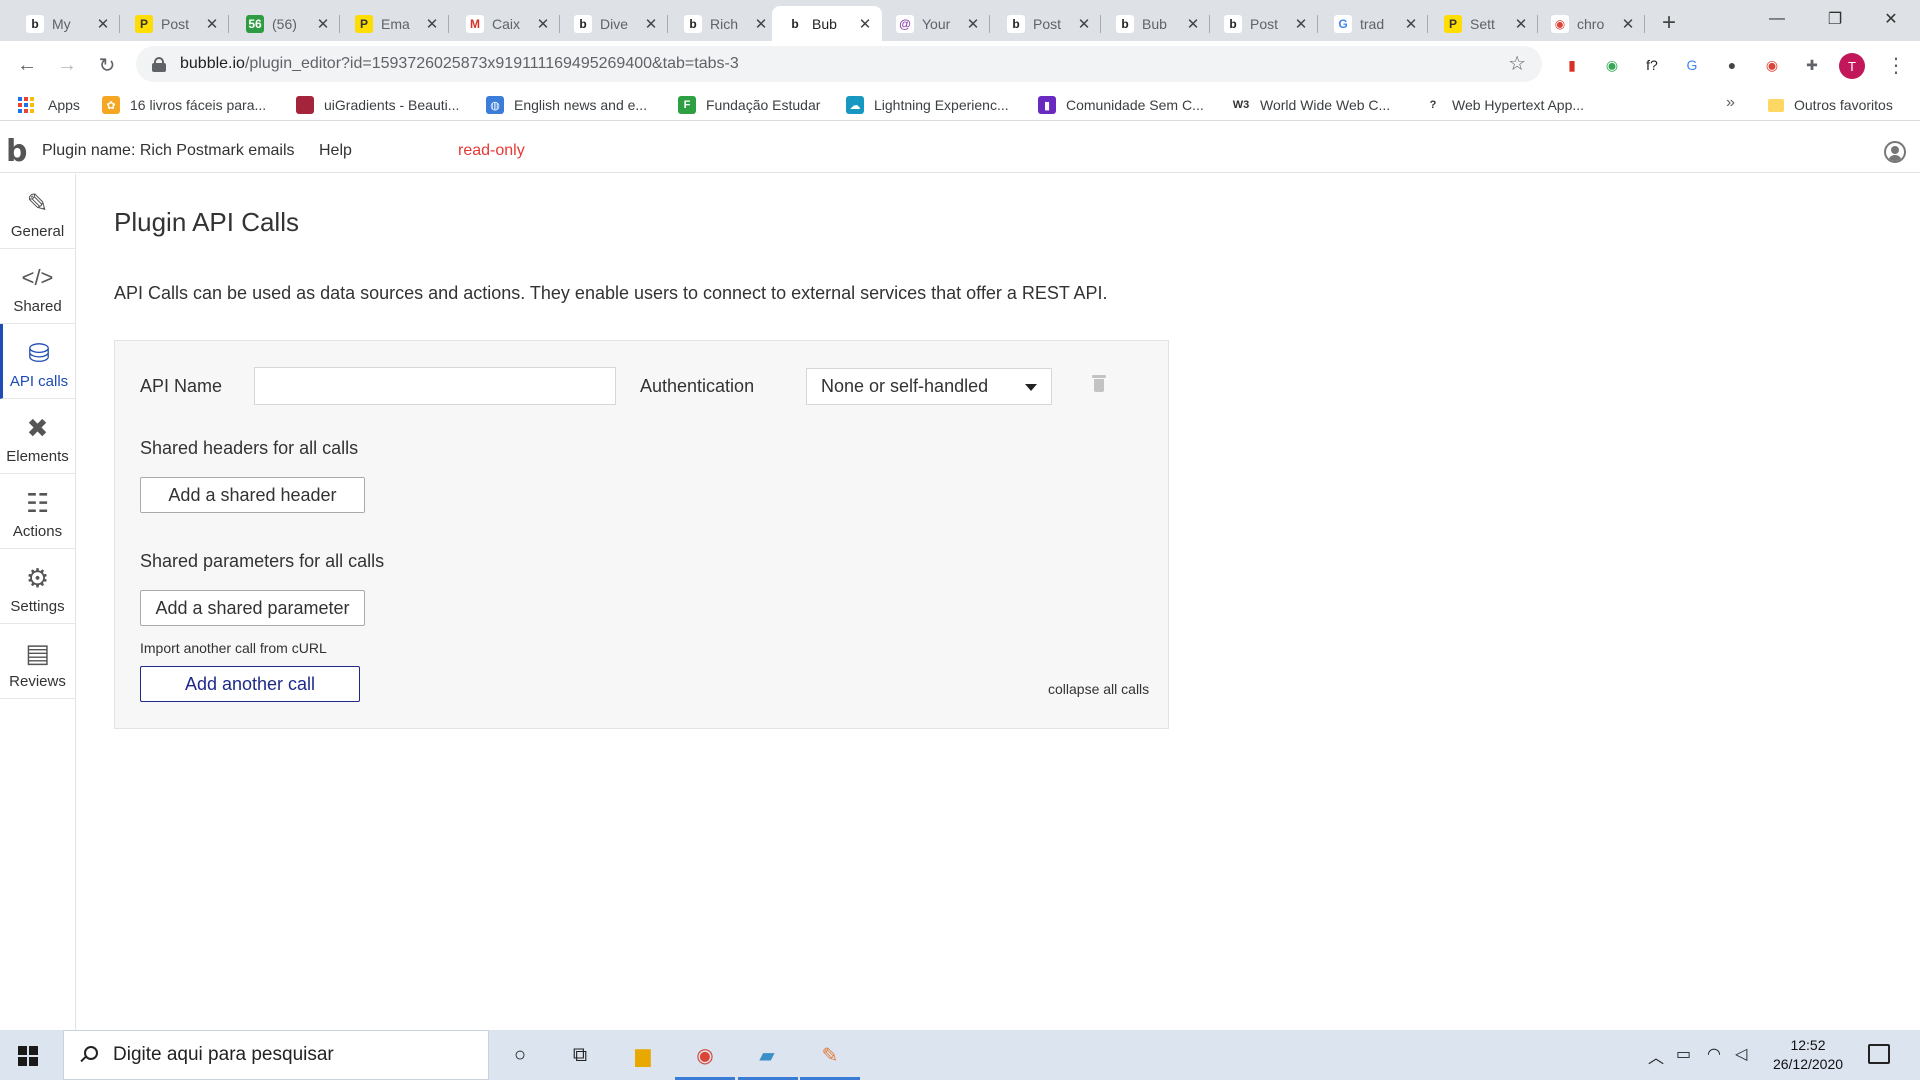 This screenshot has height=1080, width=1920. What do you see at coordinates (37, 661) in the screenshot?
I see `sidebar-item-reviews: ▤ Reviews` at bounding box center [37, 661].